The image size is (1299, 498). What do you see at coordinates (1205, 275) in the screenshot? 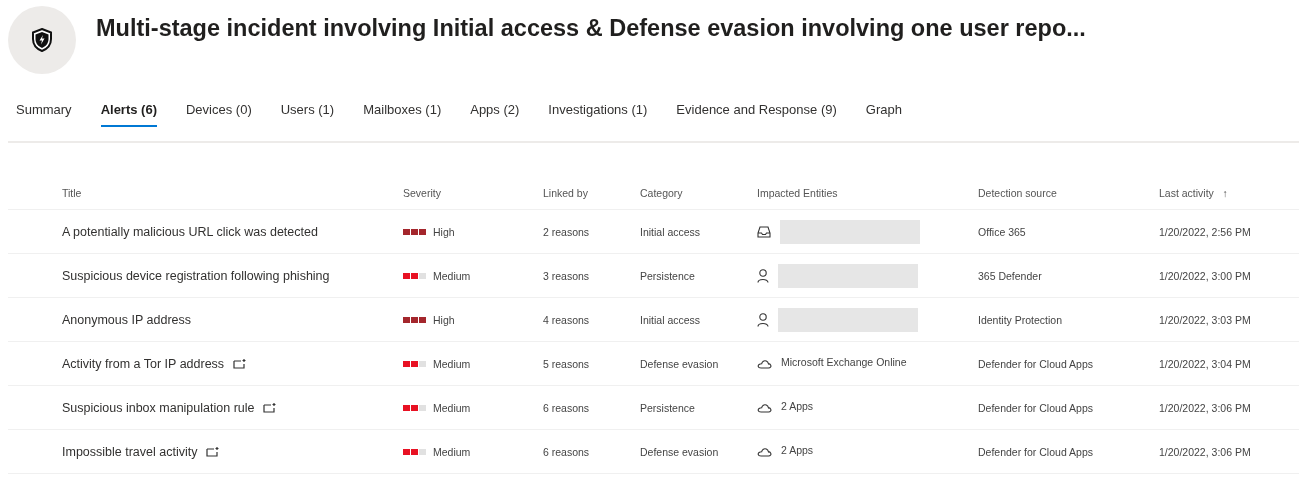
I see `last-activity-text: 1/20/2022, 3:00 PM` at bounding box center [1205, 275].